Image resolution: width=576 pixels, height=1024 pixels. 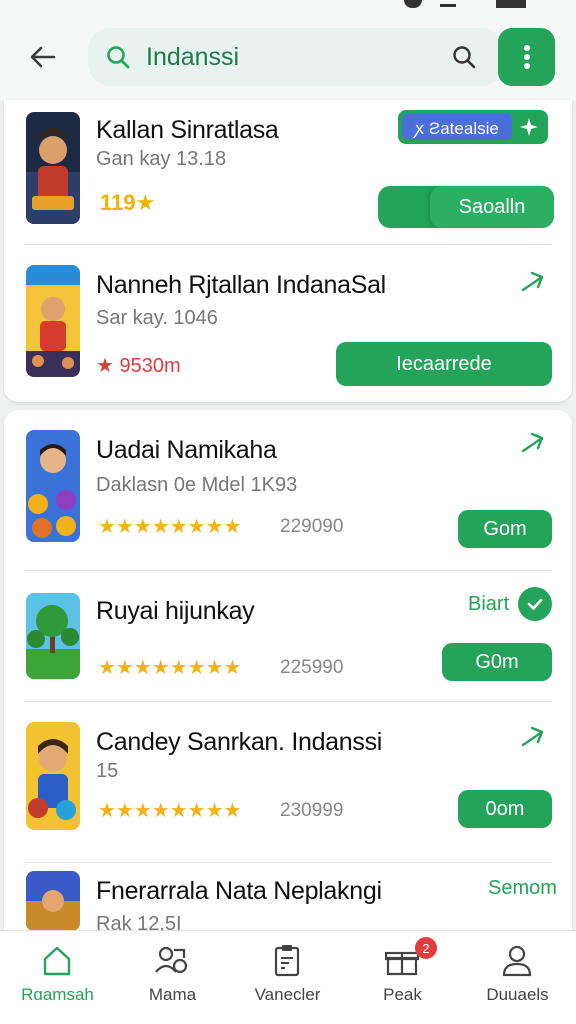 I want to click on check-icon, so click(x=535, y=604).